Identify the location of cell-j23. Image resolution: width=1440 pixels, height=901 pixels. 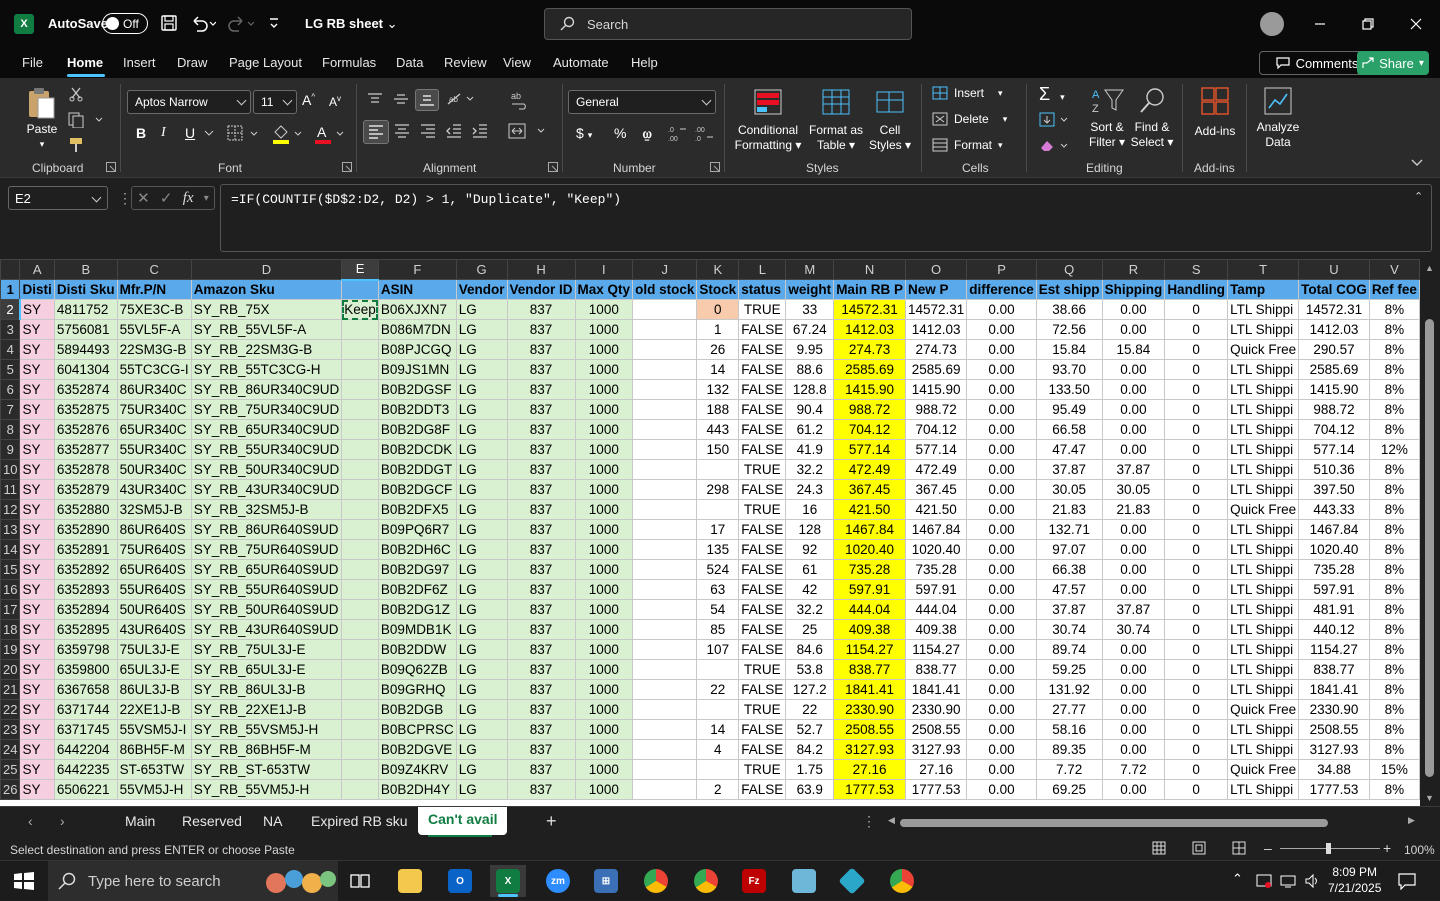
(665, 729).